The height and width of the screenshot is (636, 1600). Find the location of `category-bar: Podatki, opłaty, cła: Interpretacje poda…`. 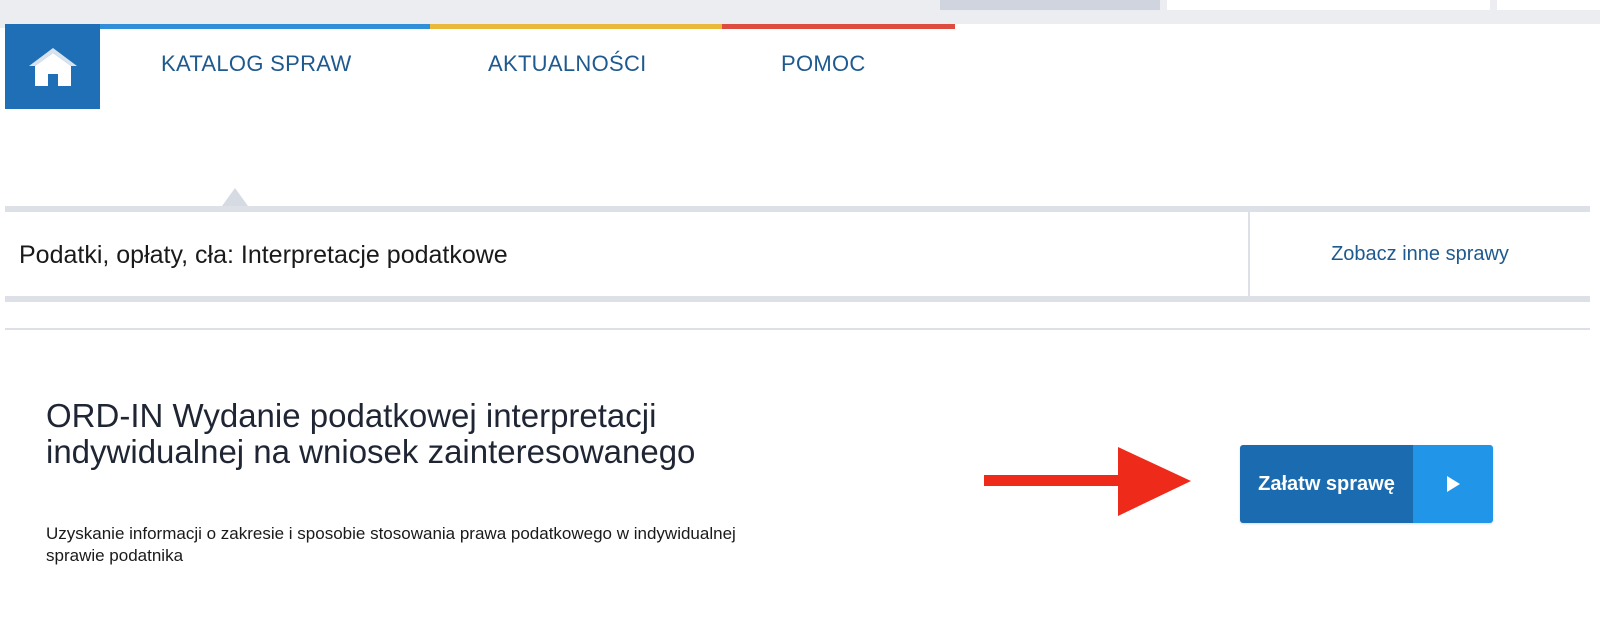

category-bar: Podatki, opłaty, cła: Interpretacje poda… is located at coordinates (797, 254).